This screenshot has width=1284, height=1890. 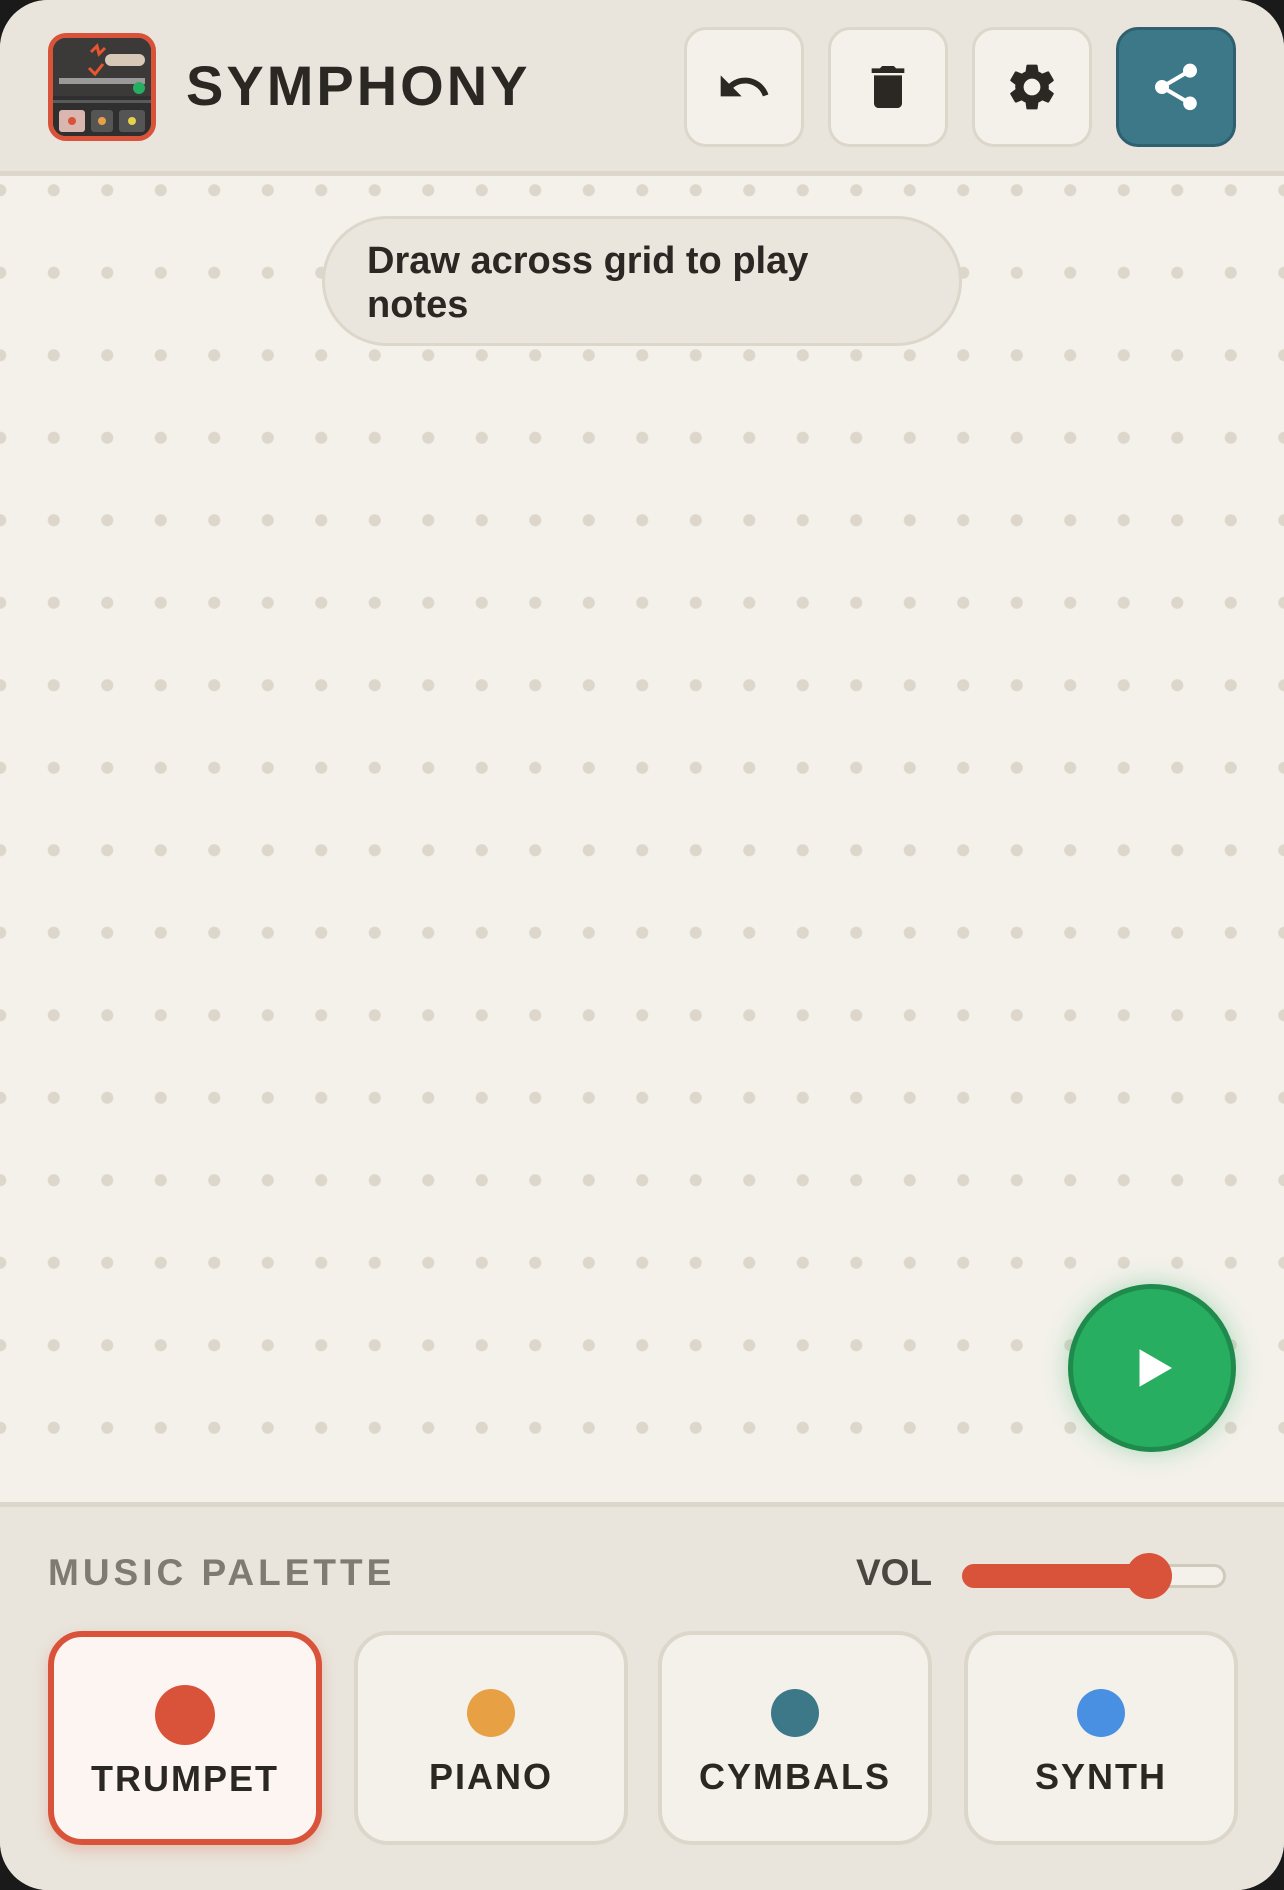 I want to click on clear-button, so click(x=888, y=87).